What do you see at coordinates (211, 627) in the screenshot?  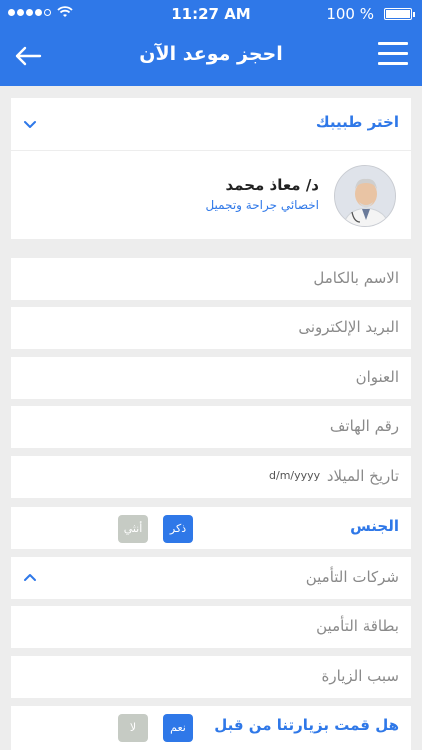 I see `insurance-card-field: بطاقة التأمين` at bounding box center [211, 627].